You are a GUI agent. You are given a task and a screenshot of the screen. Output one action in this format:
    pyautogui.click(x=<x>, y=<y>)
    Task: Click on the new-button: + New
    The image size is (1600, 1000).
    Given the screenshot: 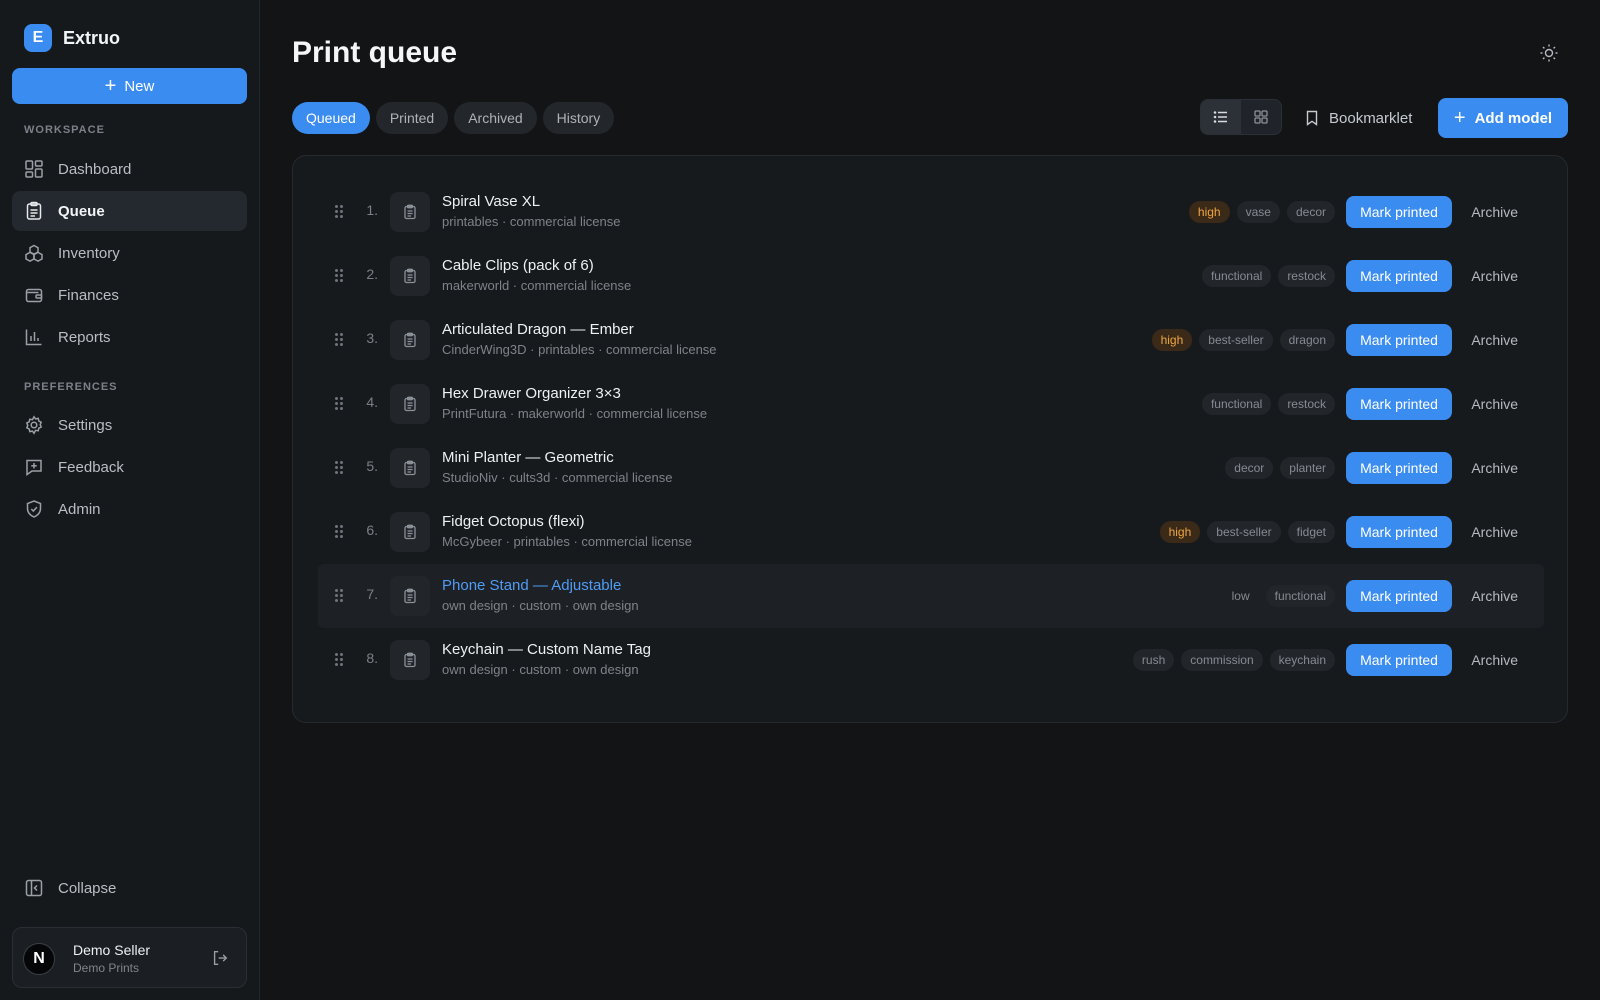 What is the action you would take?
    pyautogui.click(x=129, y=86)
    